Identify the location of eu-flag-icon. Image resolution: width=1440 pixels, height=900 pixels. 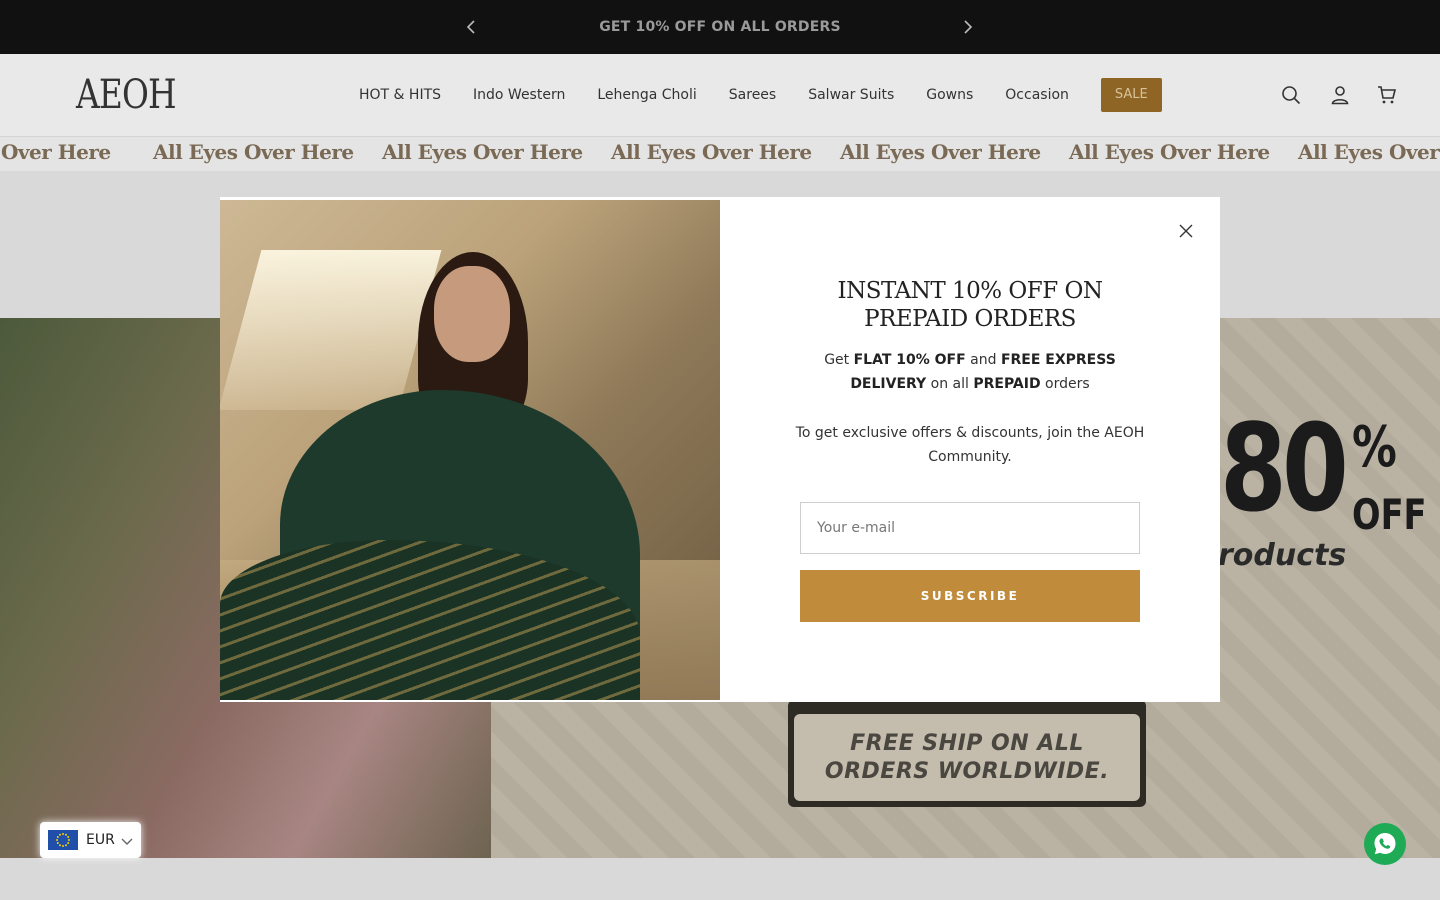
(63, 840).